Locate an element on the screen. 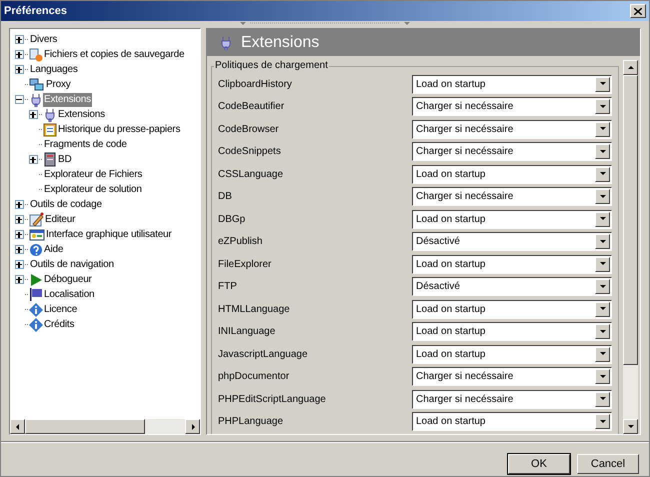 The height and width of the screenshot is (477, 650). tree-item: Explorateur de solution is located at coordinates (93, 189).